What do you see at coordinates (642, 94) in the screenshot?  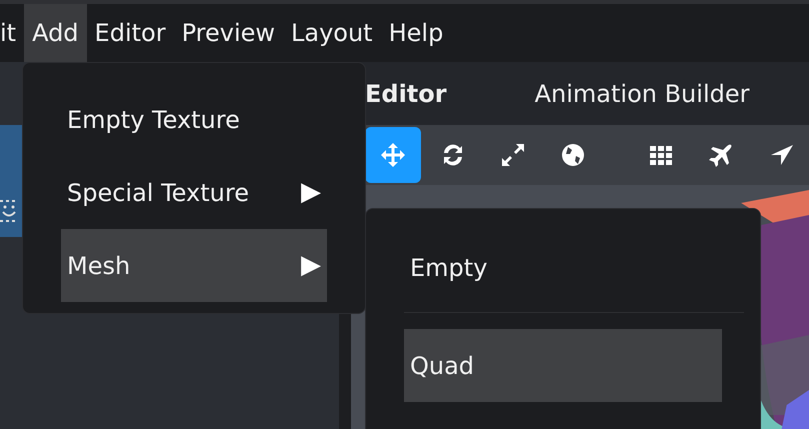 I see `panel-tab: Animation Builder` at bounding box center [642, 94].